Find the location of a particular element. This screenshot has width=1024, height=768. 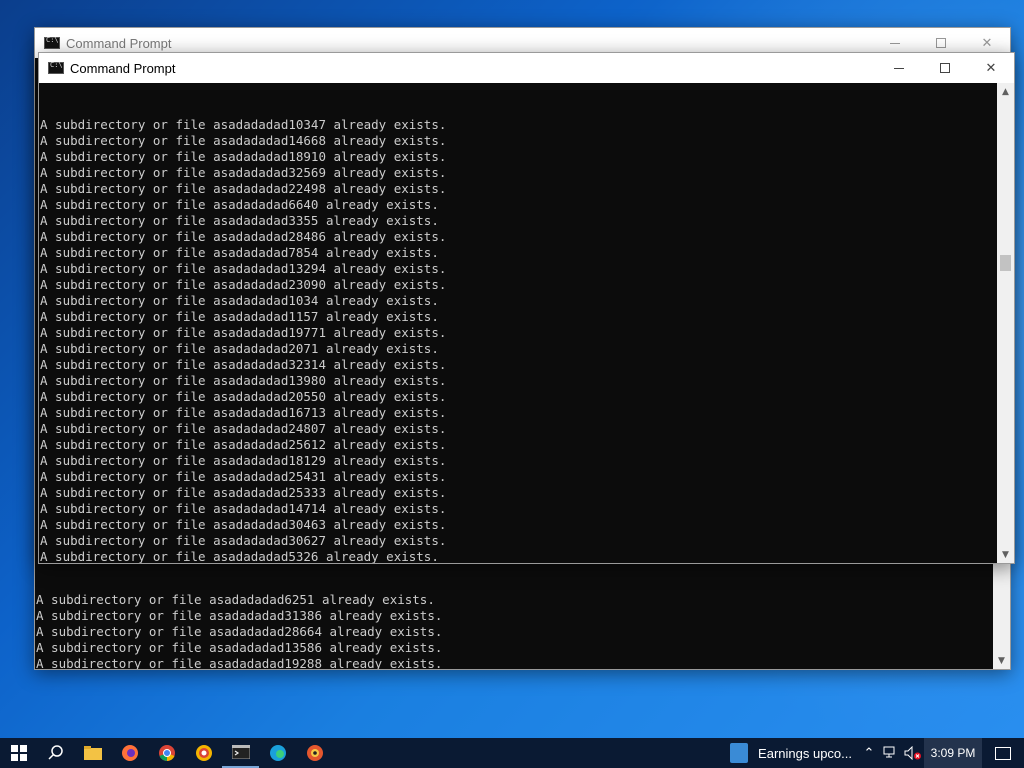

scrollbar-front: ▲ ▼ is located at coordinates (1005, 323).